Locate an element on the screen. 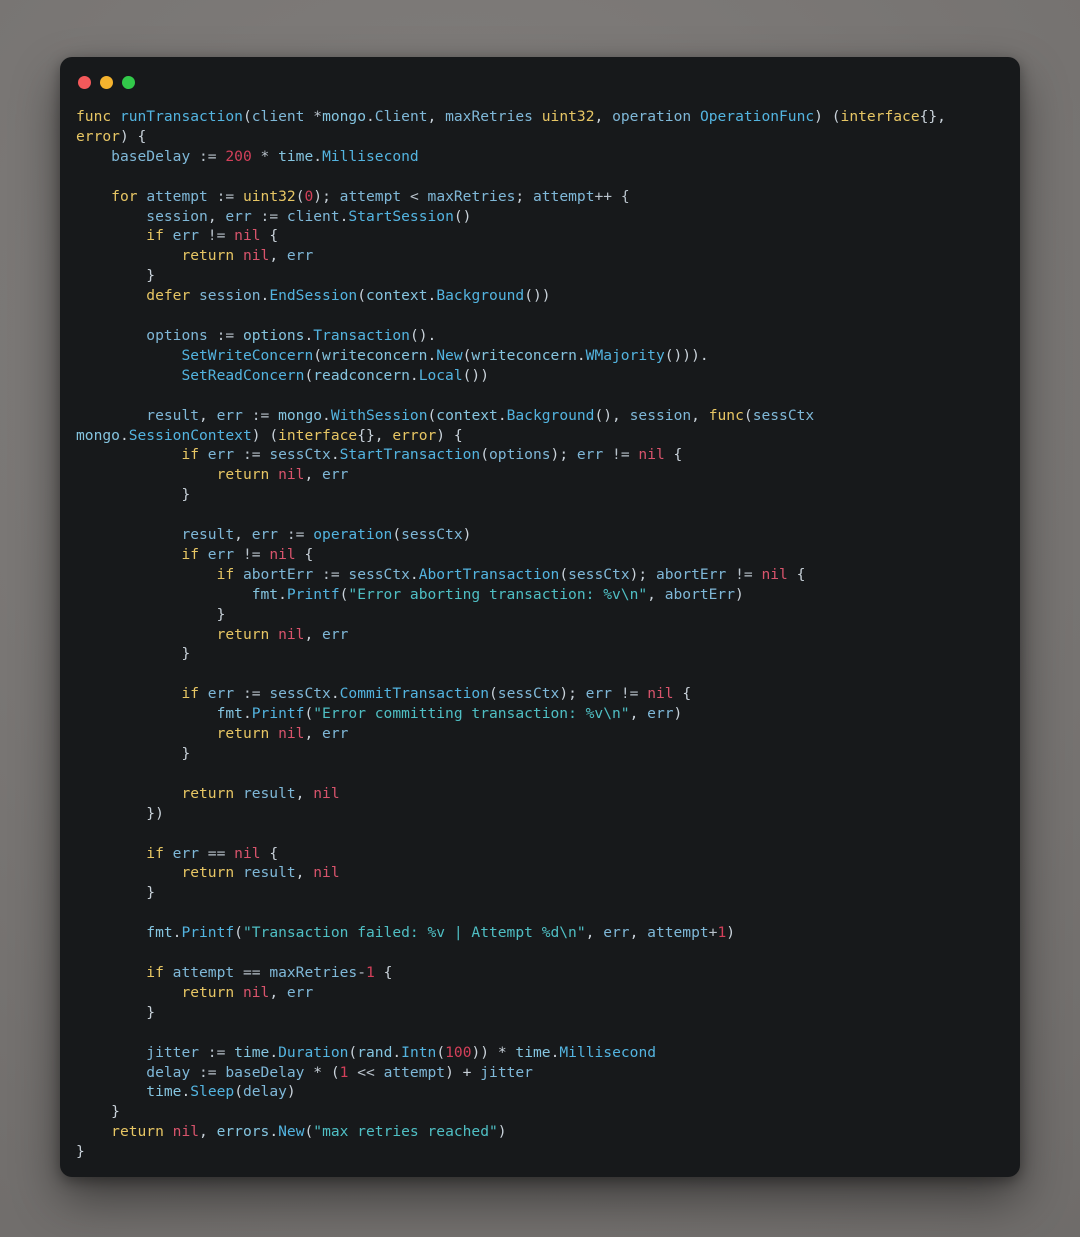 This screenshot has height=1237, width=1080. code-token: Intn is located at coordinates (419, 1052).